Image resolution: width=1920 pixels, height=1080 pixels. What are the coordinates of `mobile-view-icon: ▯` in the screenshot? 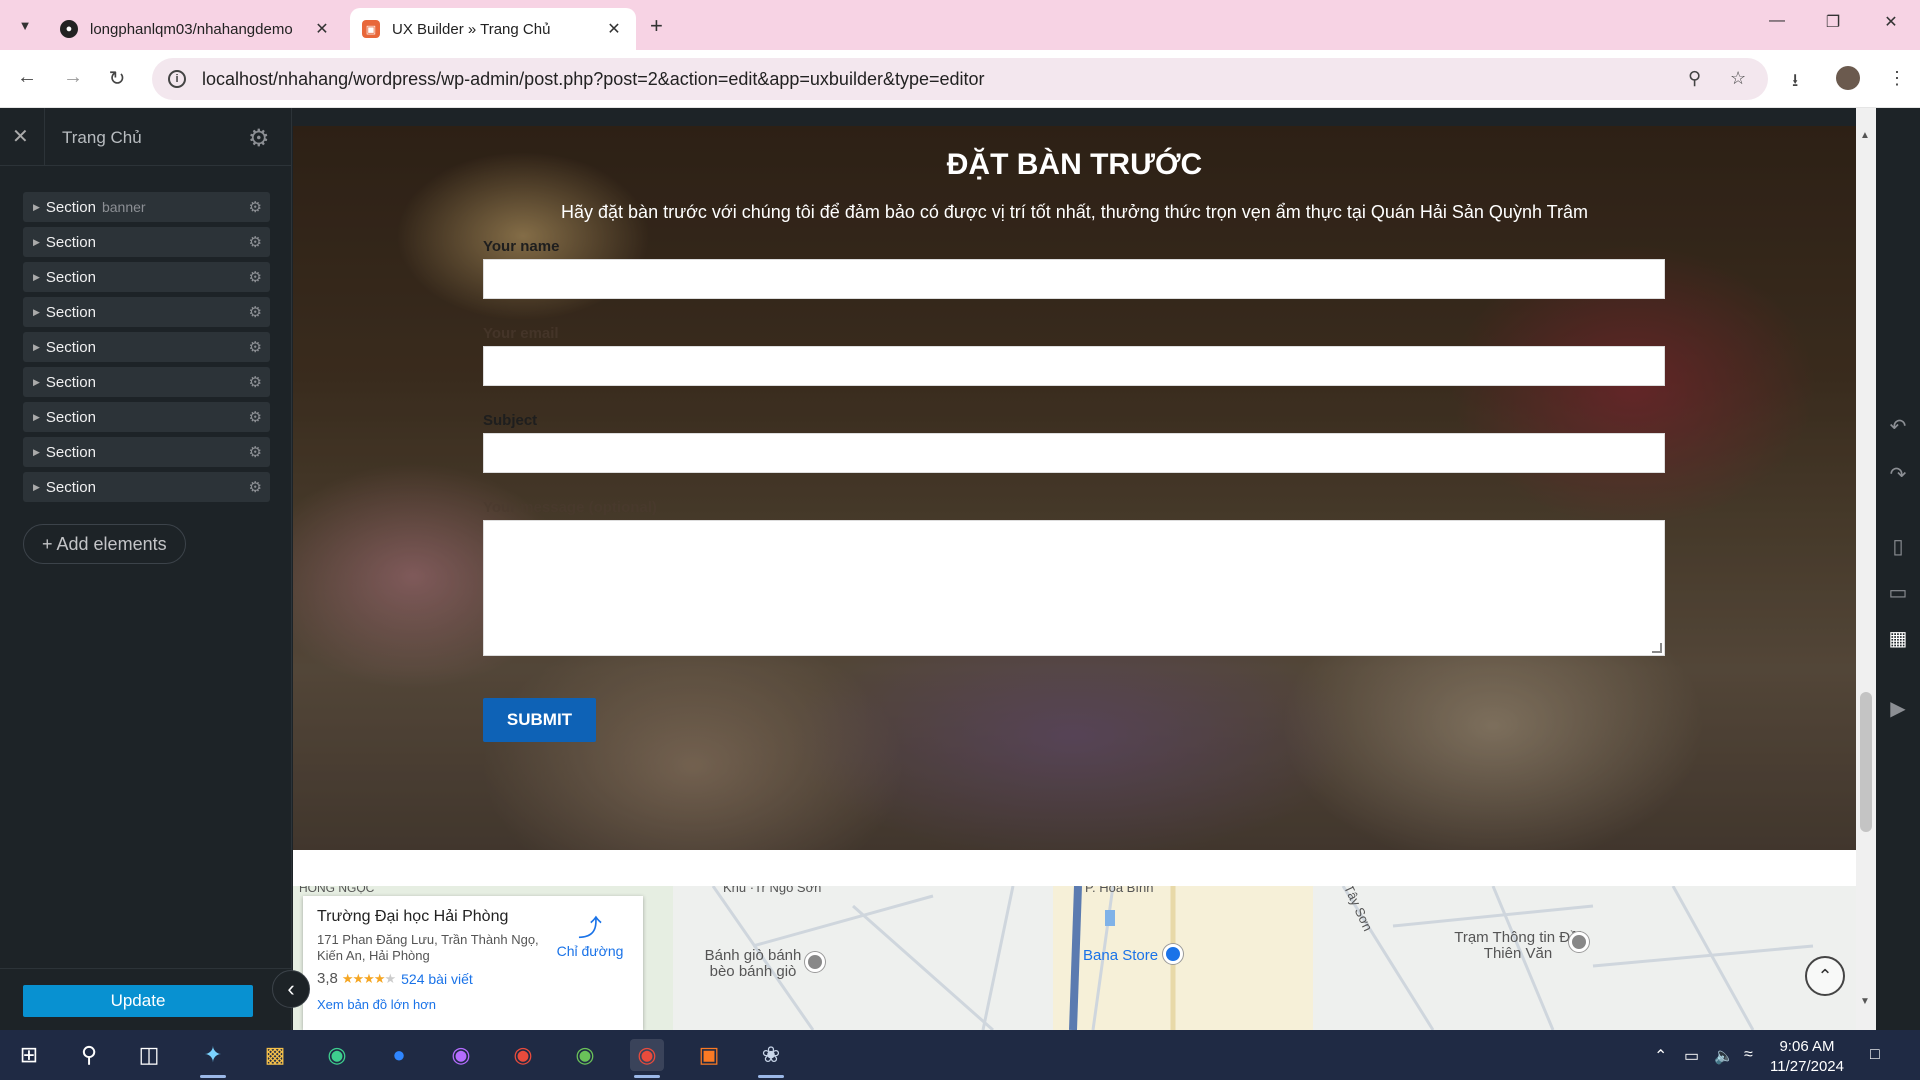 It's located at (1898, 546).